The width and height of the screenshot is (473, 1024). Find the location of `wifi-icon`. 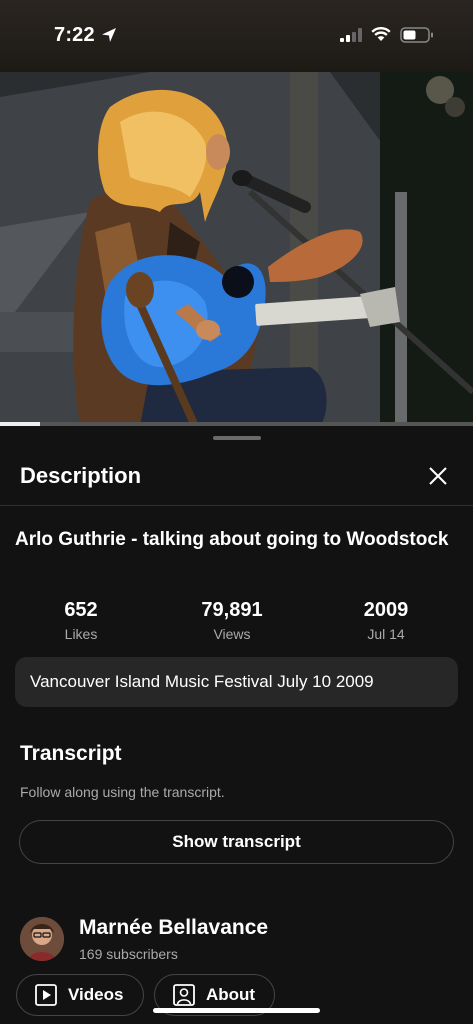

wifi-icon is located at coordinates (381, 34).